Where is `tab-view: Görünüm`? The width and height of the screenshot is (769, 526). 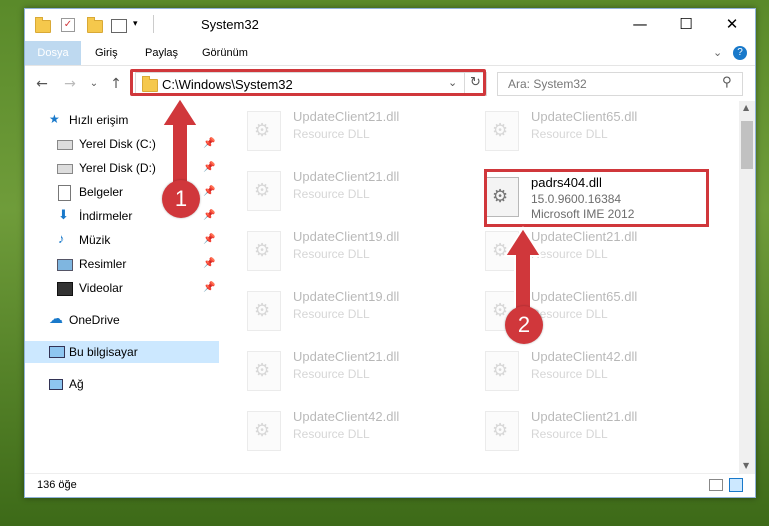 tab-view: Görünüm is located at coordinates (225, 53).